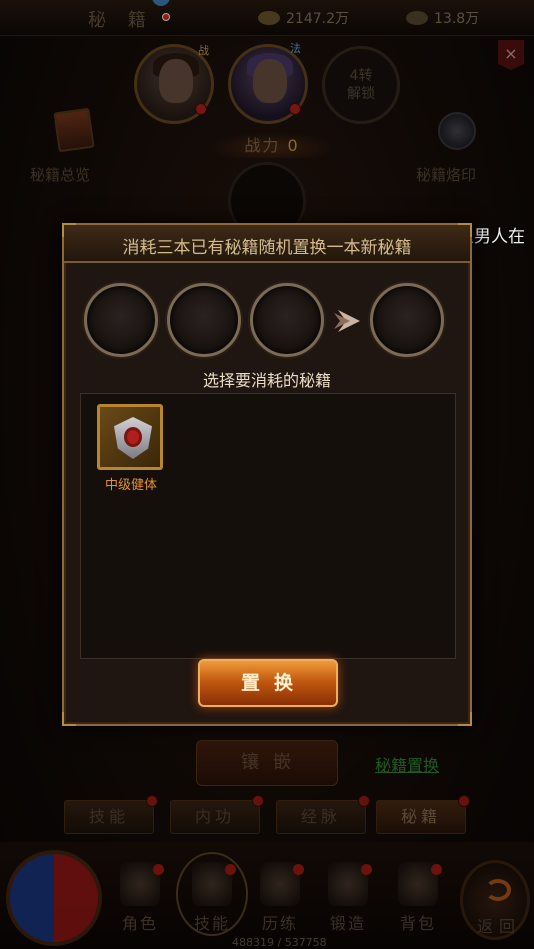  What do you see at coordinates (130, 485) in the screenshot?
I see `item-name: 中级健体` at bounding box center [130, 485].